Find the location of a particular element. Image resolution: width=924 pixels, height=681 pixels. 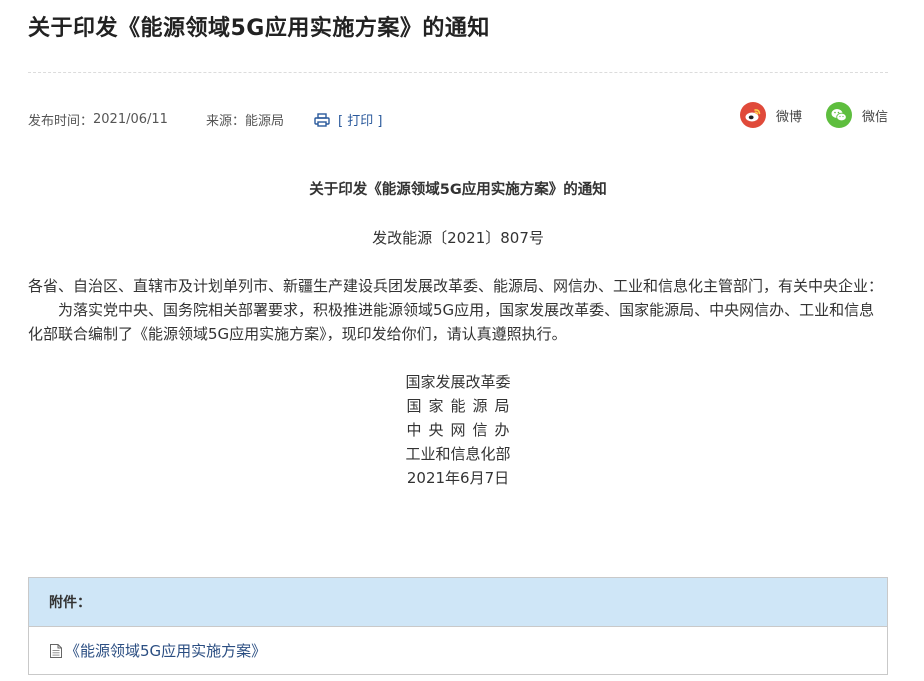

signatory: 中央网信办 is located at coordinates (461, 430).